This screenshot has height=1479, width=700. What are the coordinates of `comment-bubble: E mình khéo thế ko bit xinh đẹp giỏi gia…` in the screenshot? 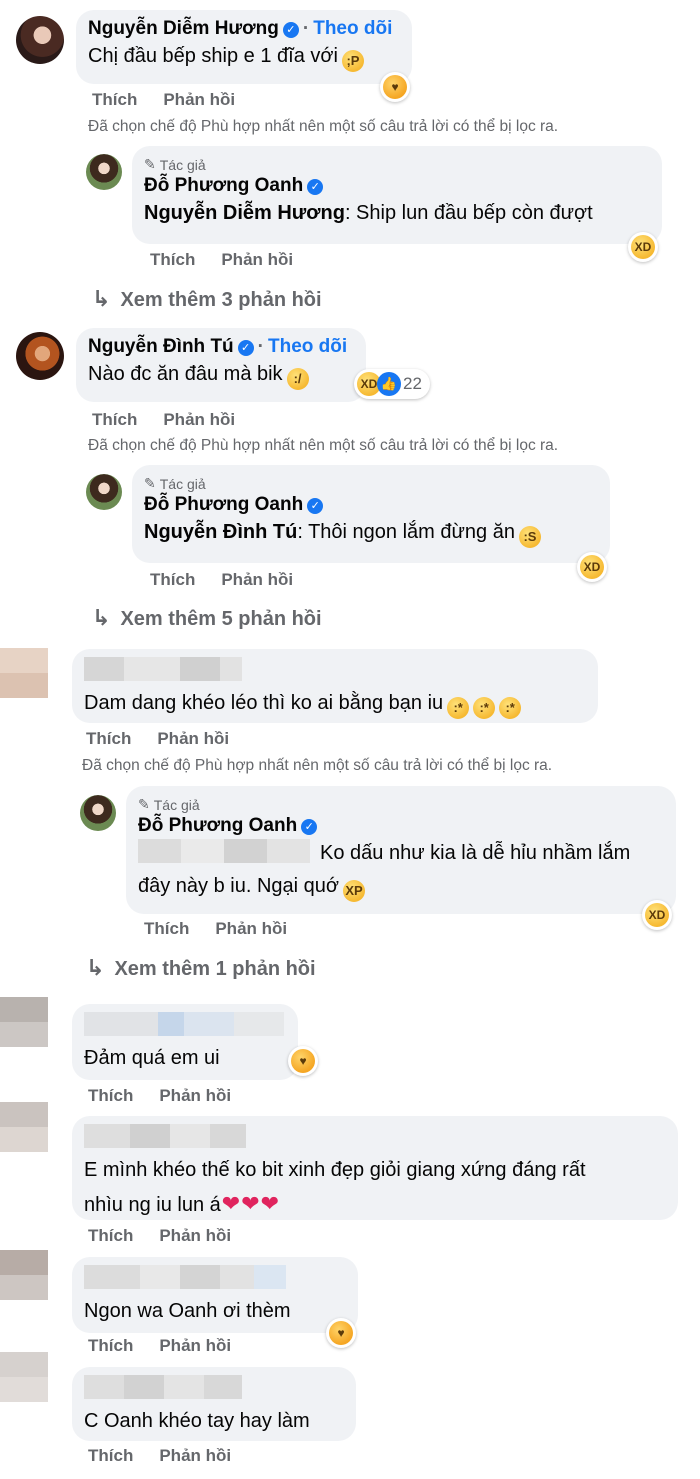 It's located at (375, 1168).